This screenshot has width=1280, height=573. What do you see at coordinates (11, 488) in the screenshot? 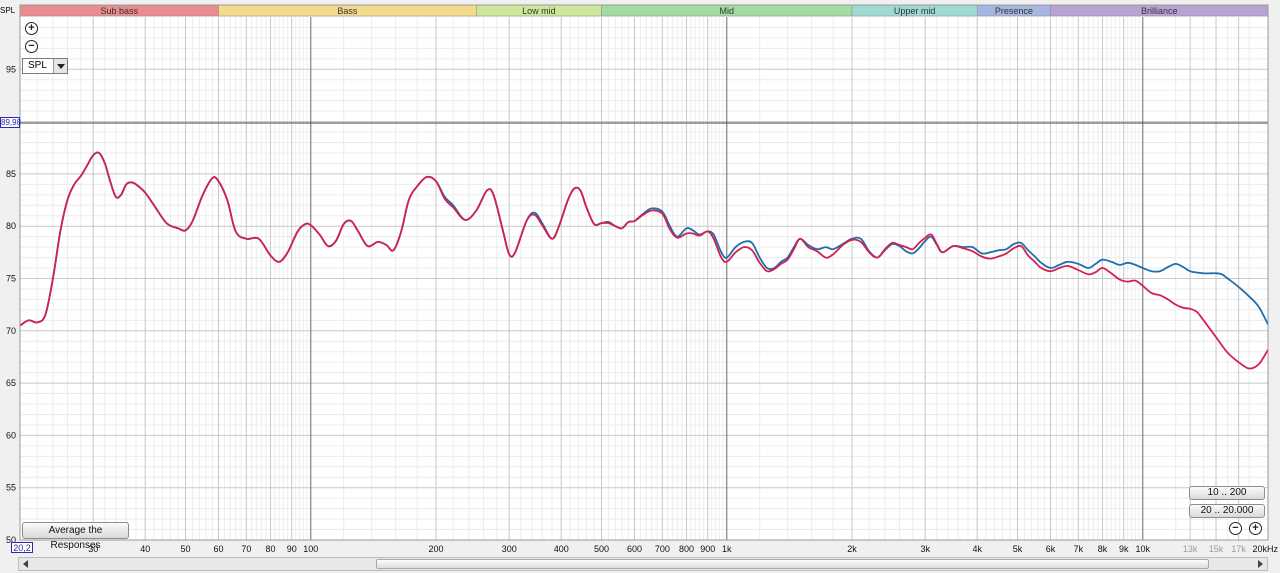
I see `y-tick-label: 55` at bounding box center [11, 488].